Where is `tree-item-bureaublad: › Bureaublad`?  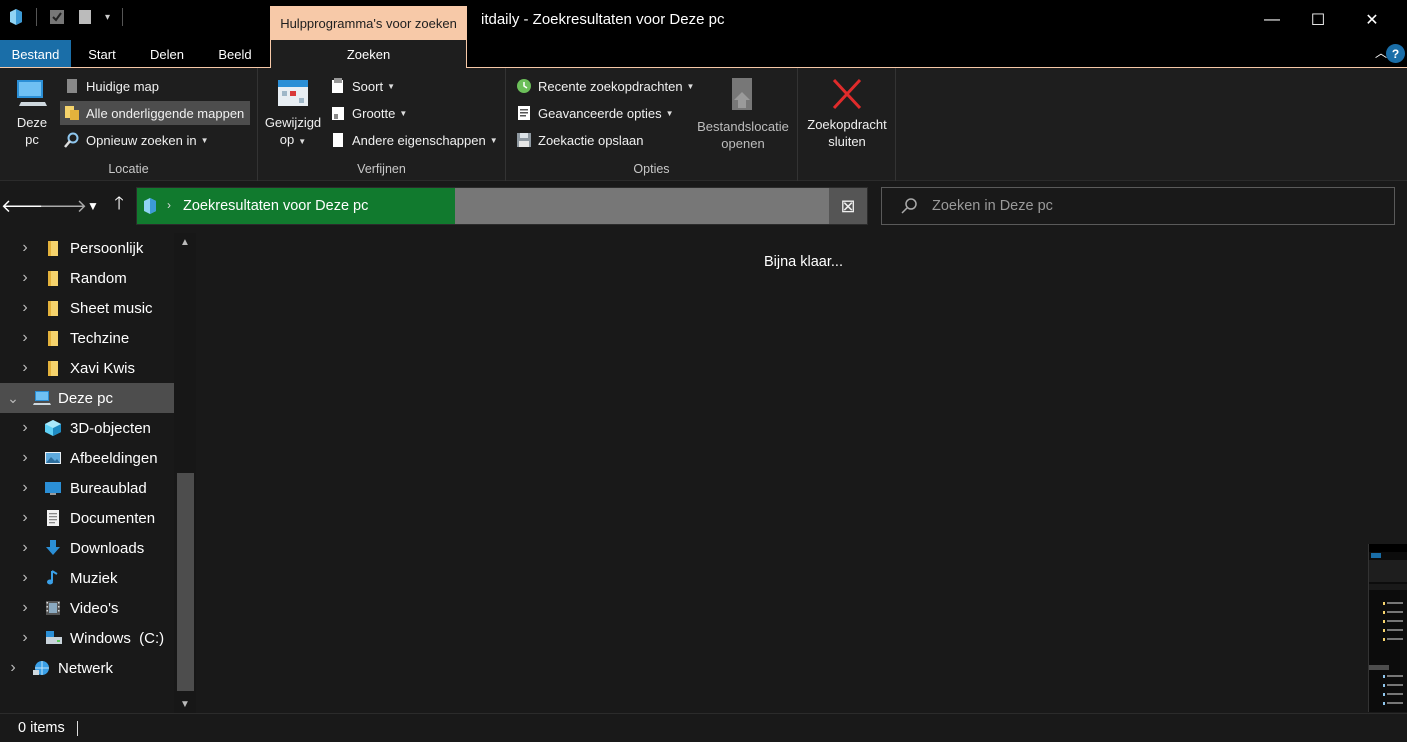 tree-item-bureaublad: › Bureaublad is located at coordinates (87, 488).